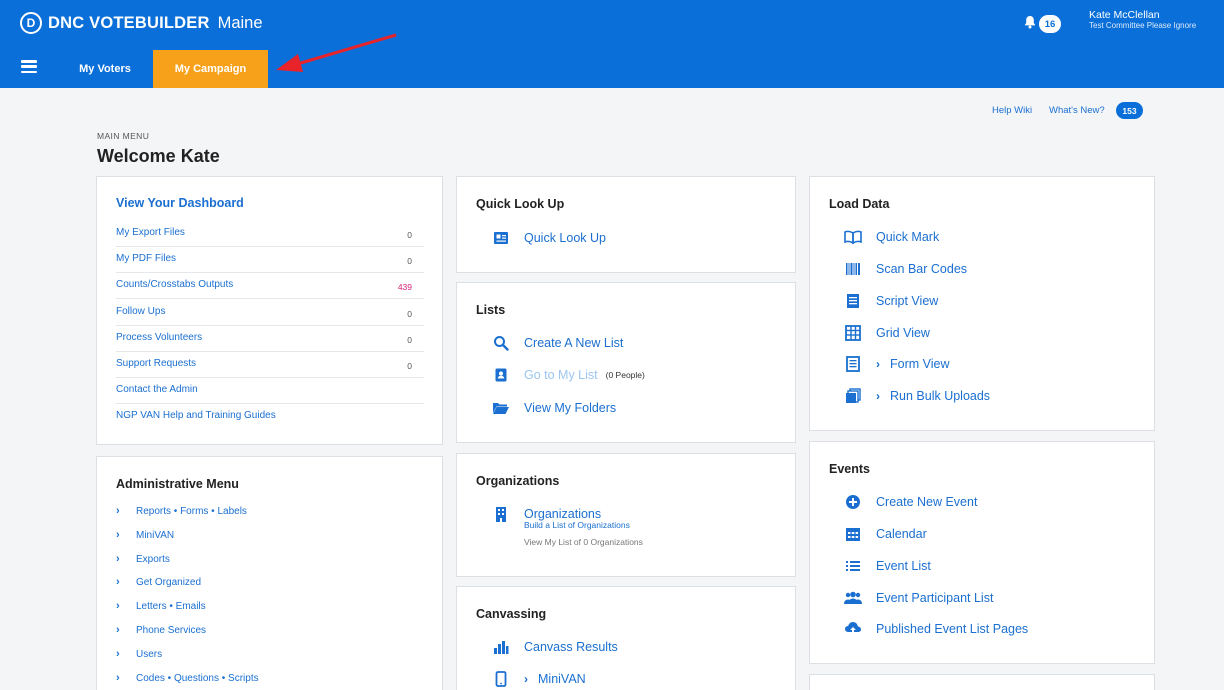 Image resolution: width=1224 pixels, height=690 pixels. I want to click on admin-menu-item-label: Letters • Emails, so click(171, 606).